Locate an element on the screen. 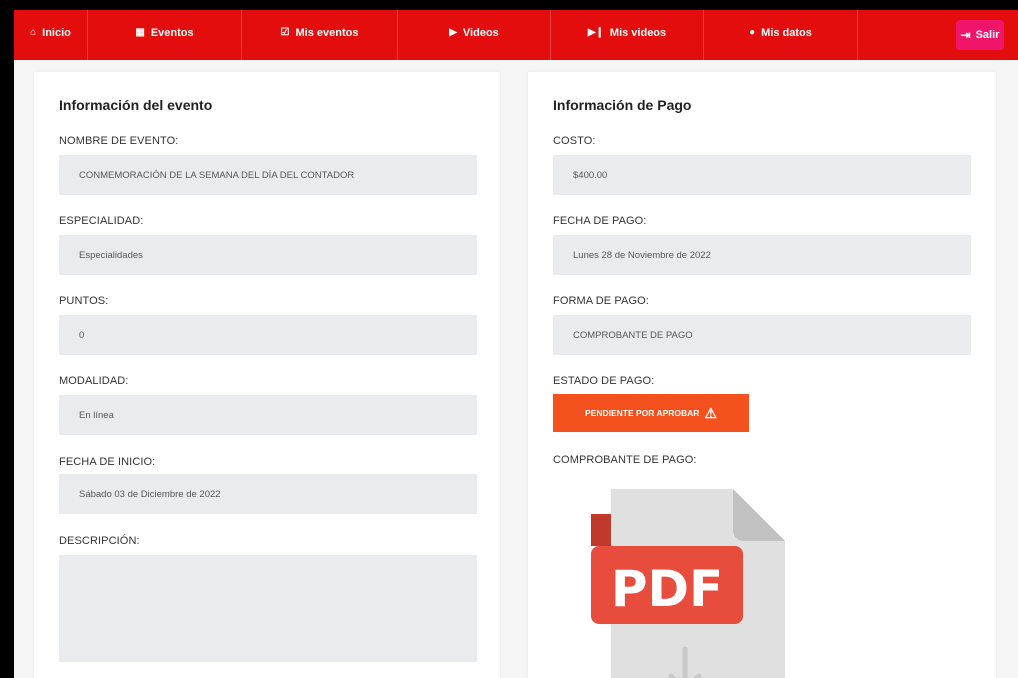  pdf-file-svg: PDF is located at coordinates (688, 583).